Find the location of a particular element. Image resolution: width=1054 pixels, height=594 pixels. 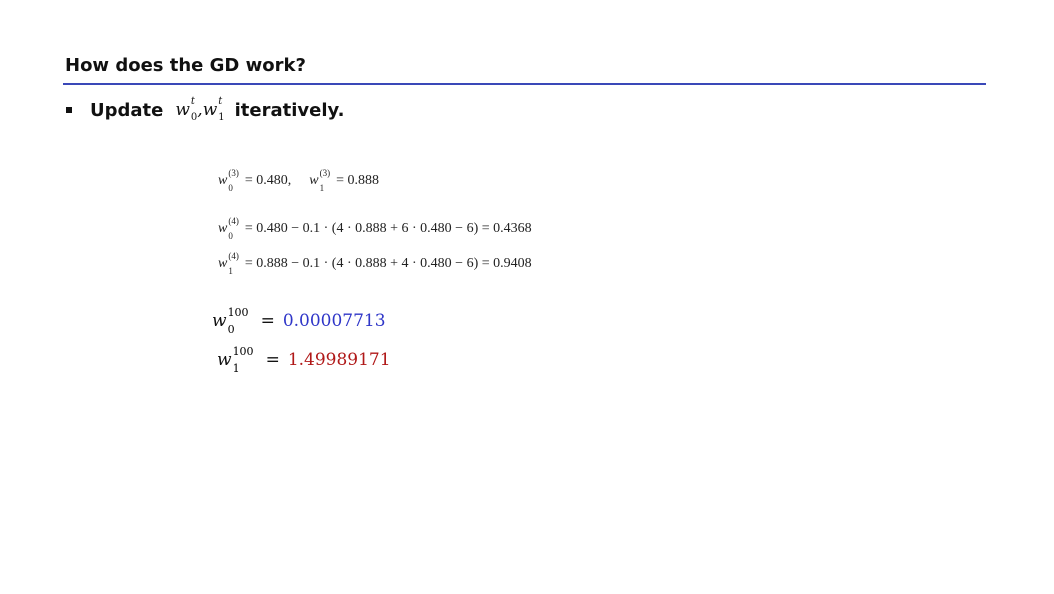

result-w1-value: 1.49989171 is located at coordinates (339, 360).